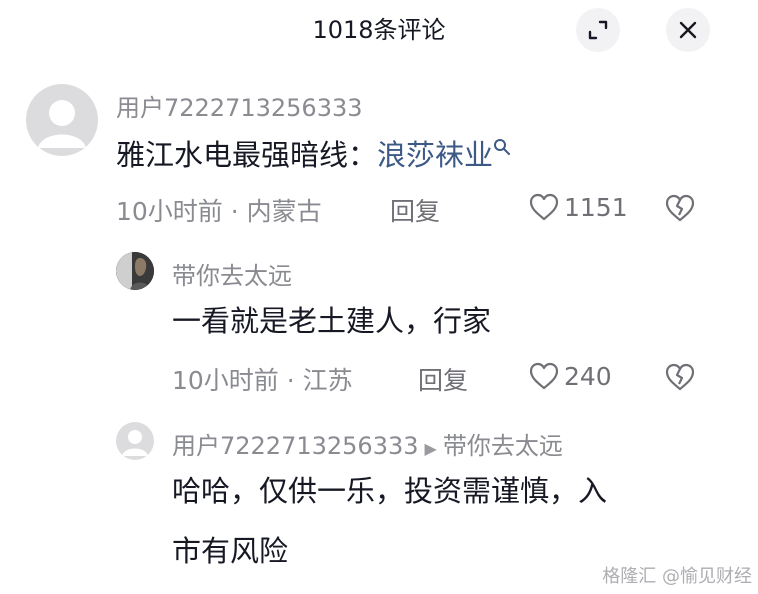  I want to click on close-button, so click(688, 30).